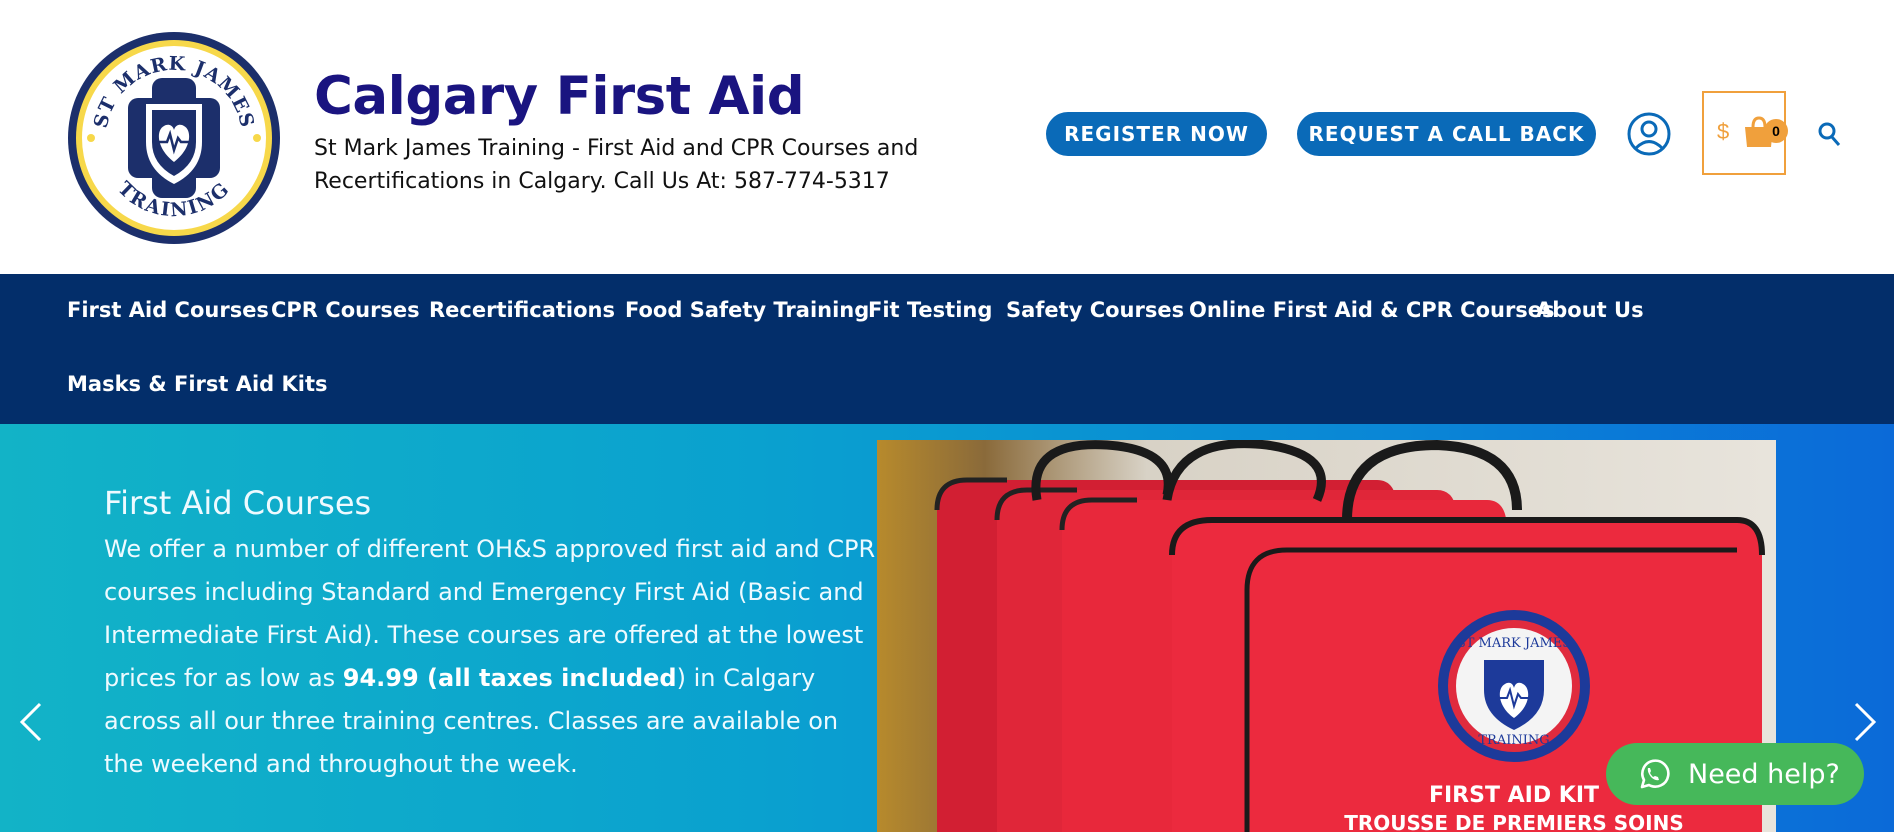 Image resolution: width=1894 pixels, height=832 pixels. What do you see at coordinates (509, 678) in the screenshot?
I see `hero-price-highlight: 94.99 (all taxes included` at bounding box center [509, 678].